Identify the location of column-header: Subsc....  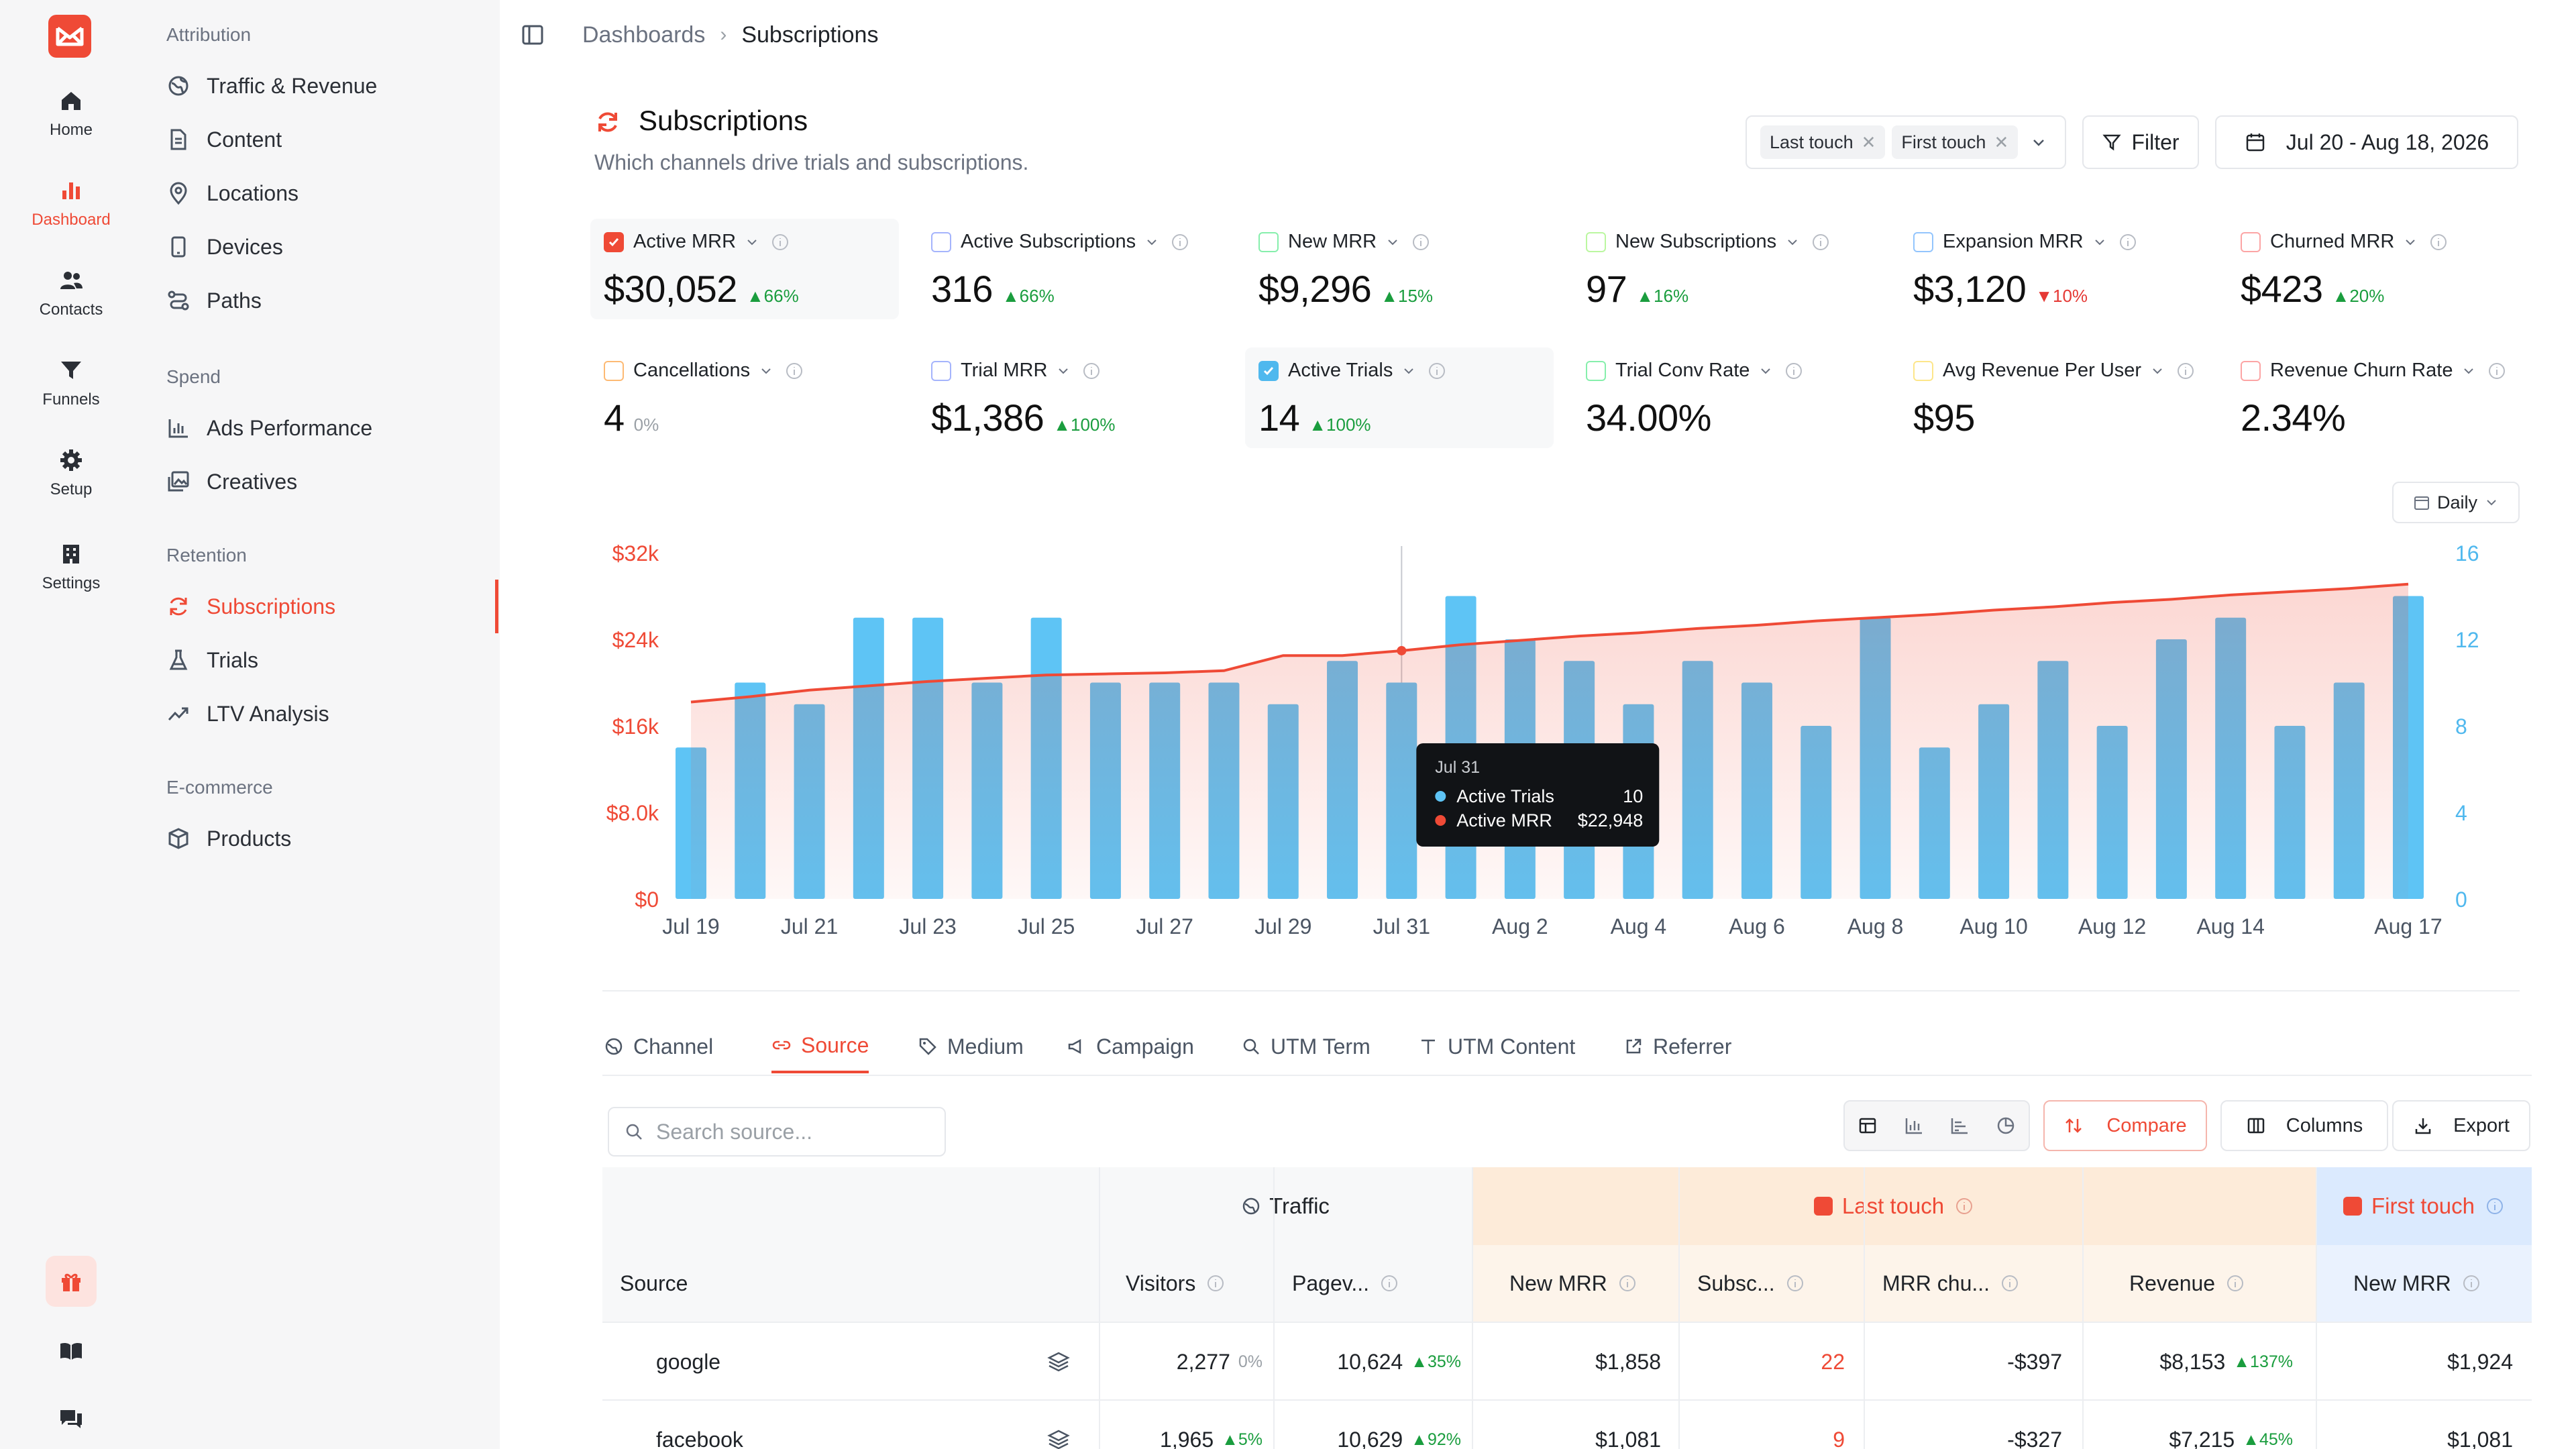
(1751, 1283).